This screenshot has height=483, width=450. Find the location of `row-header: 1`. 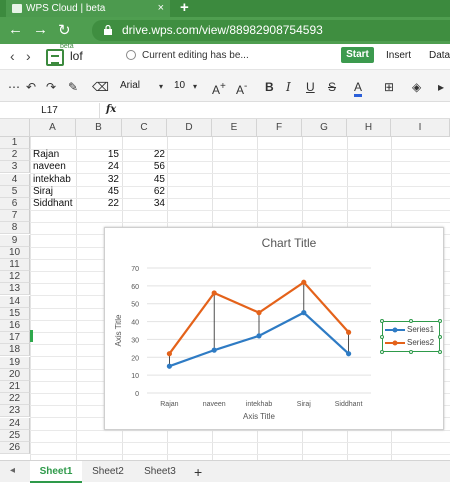

row-header: 1 is located at coordinates (15, 143).